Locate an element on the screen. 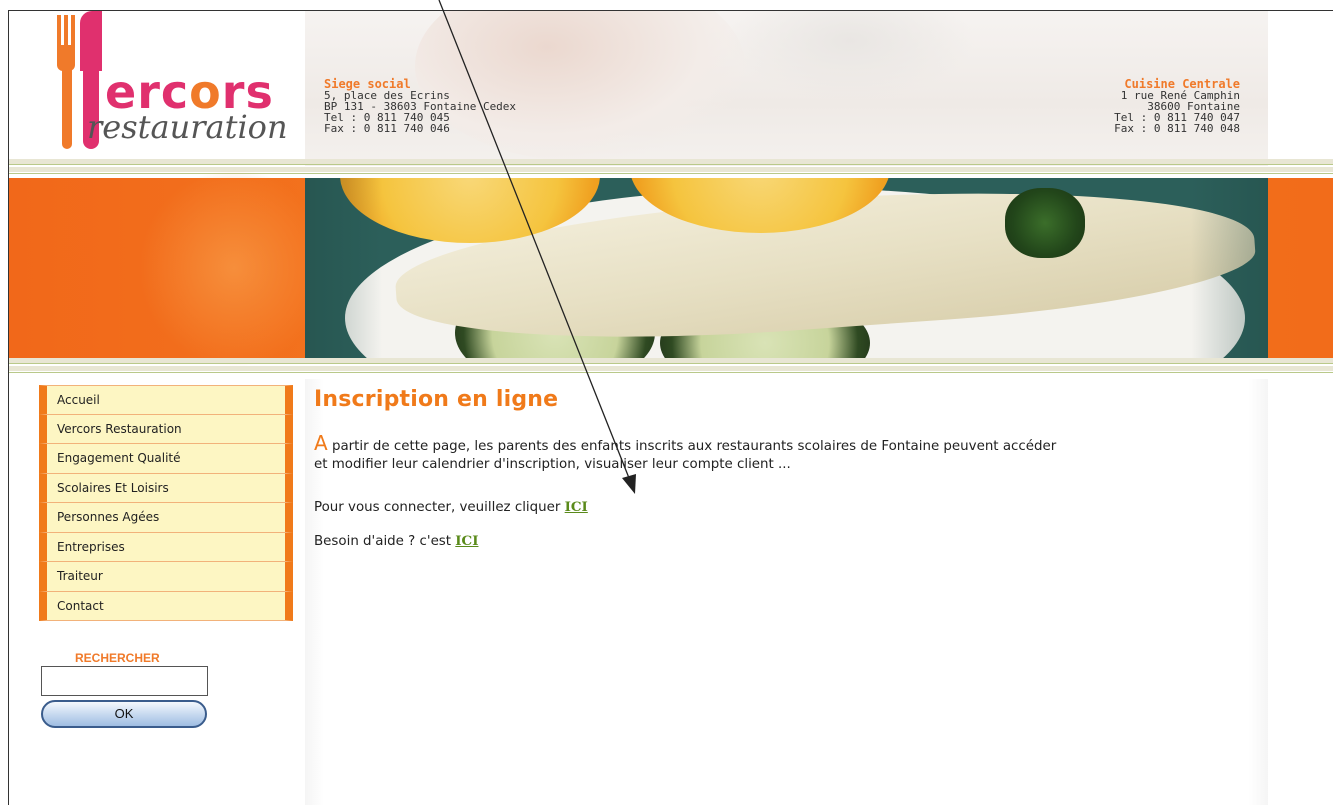 This screenshot has width=1333, height=805. header-decoration is located at coordinates (850, 56).